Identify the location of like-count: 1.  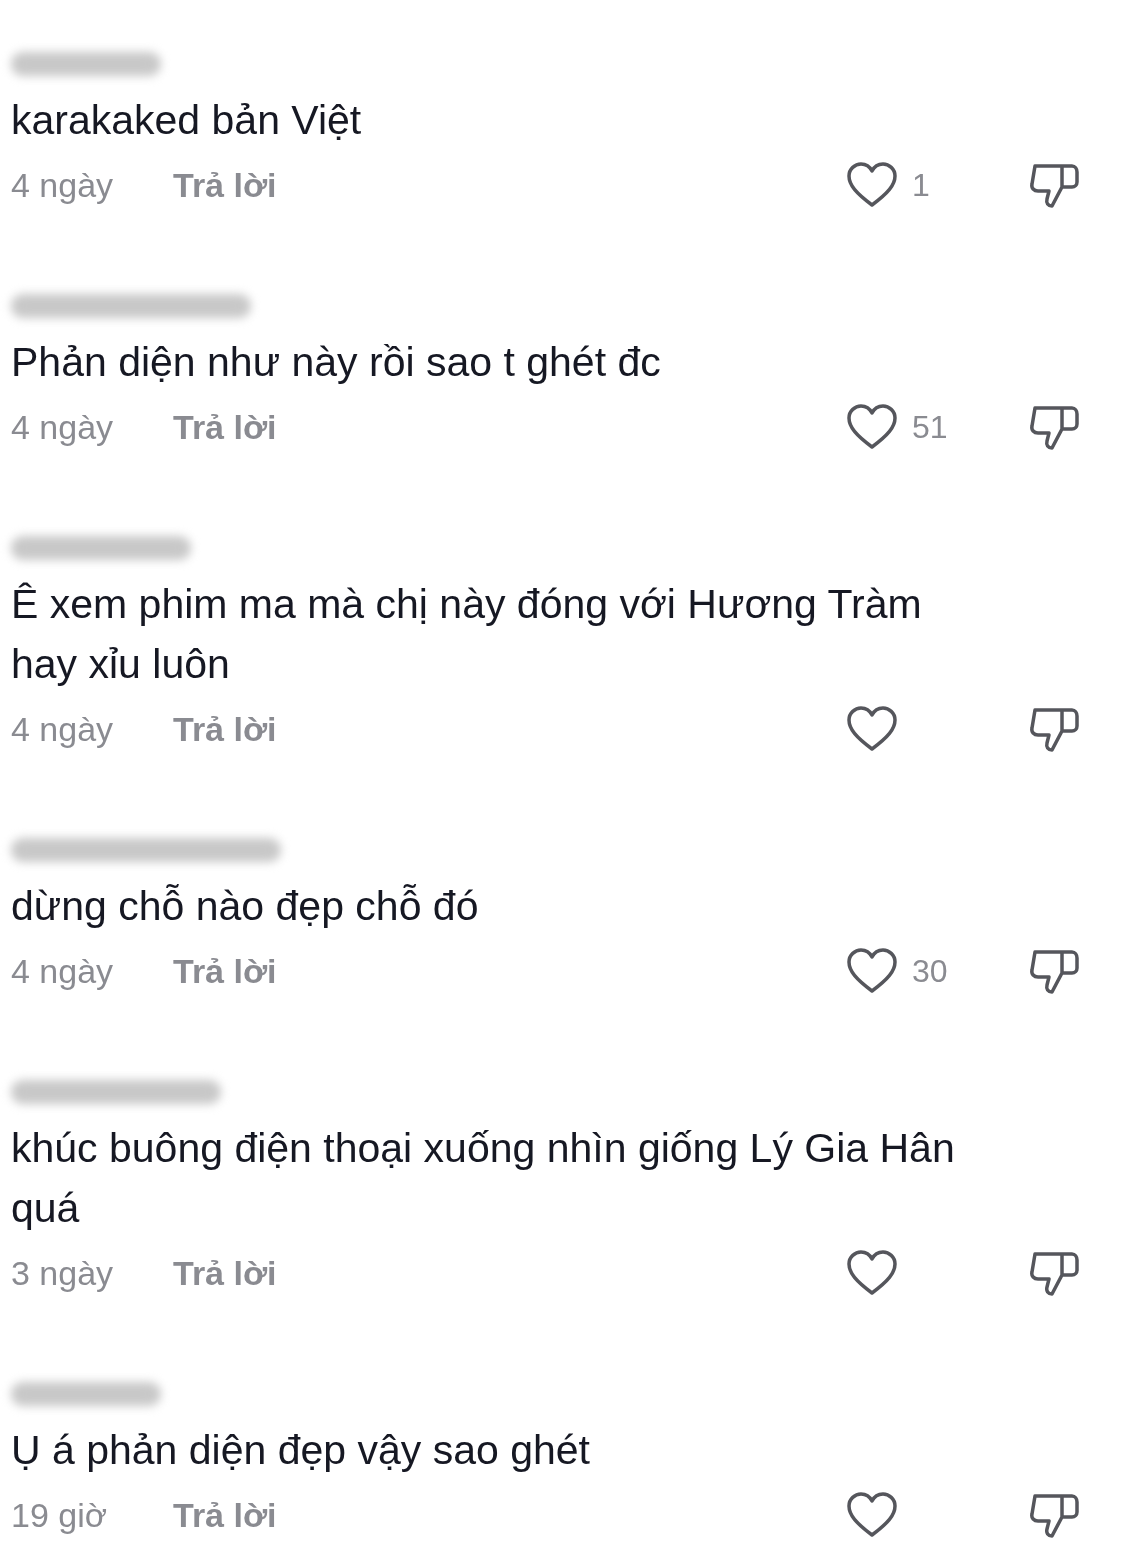
(921, 185).